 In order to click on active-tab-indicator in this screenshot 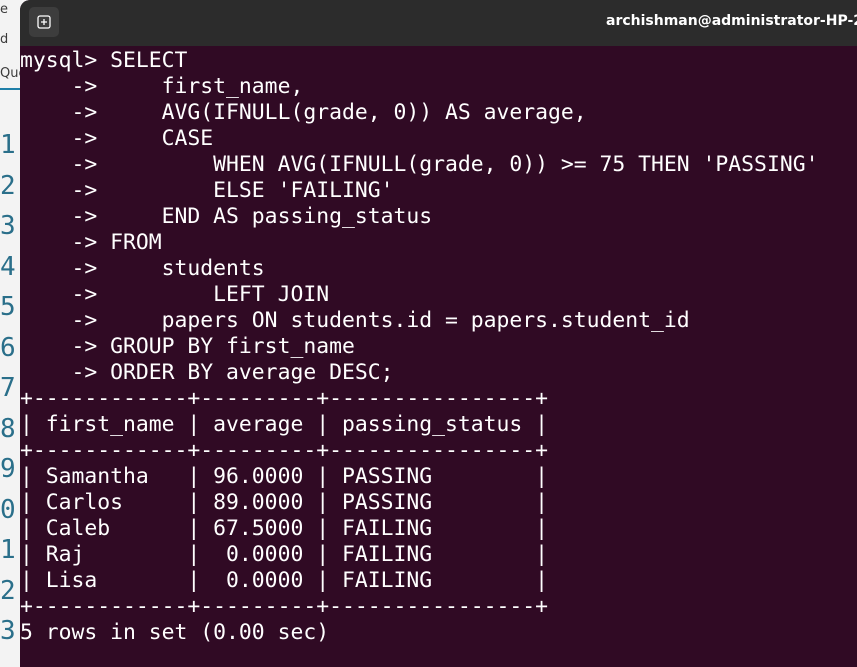, I will do `click(11, 89)`.